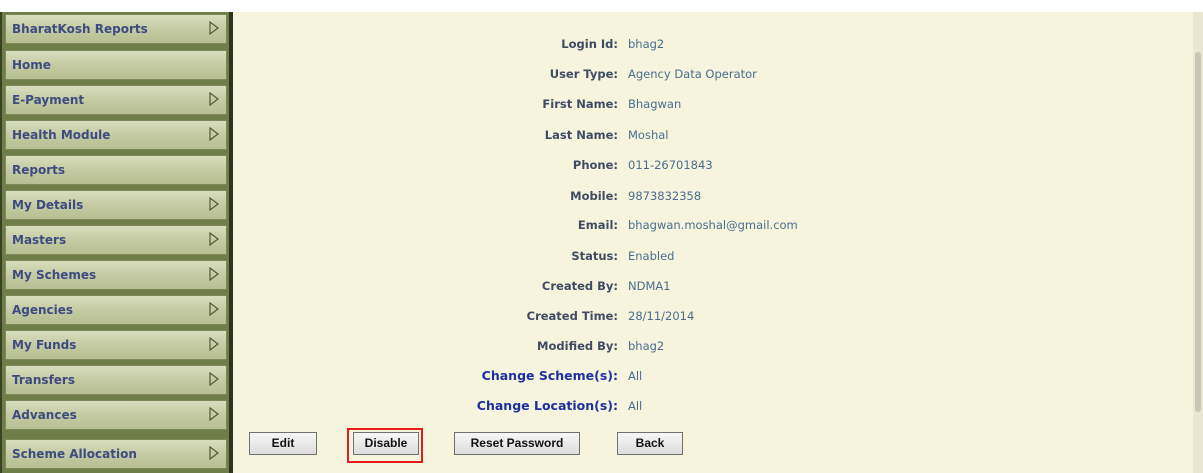  What do you see at coordinates (589, 44) in the screenshot?
I see `login-id-label: Login Id:` at bounding box center [589, 44].